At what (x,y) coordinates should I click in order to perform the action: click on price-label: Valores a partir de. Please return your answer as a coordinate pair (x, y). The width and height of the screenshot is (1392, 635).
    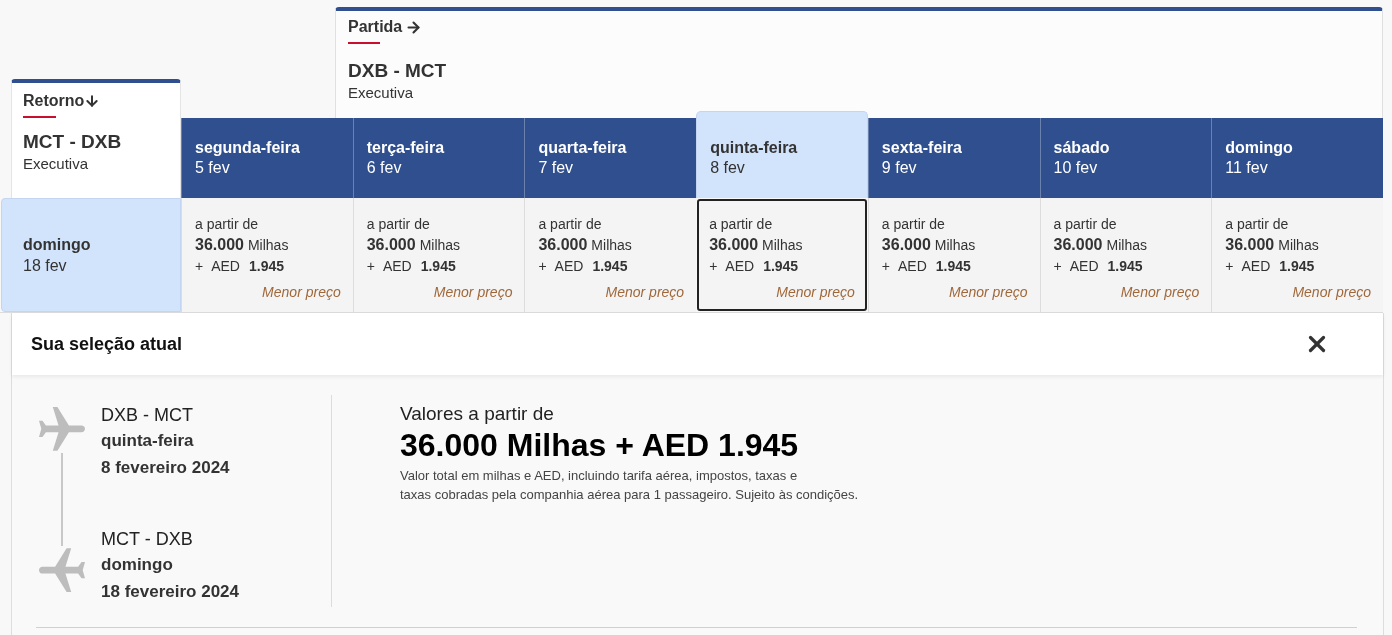
    Looking at the image, I should click on (477, 414).